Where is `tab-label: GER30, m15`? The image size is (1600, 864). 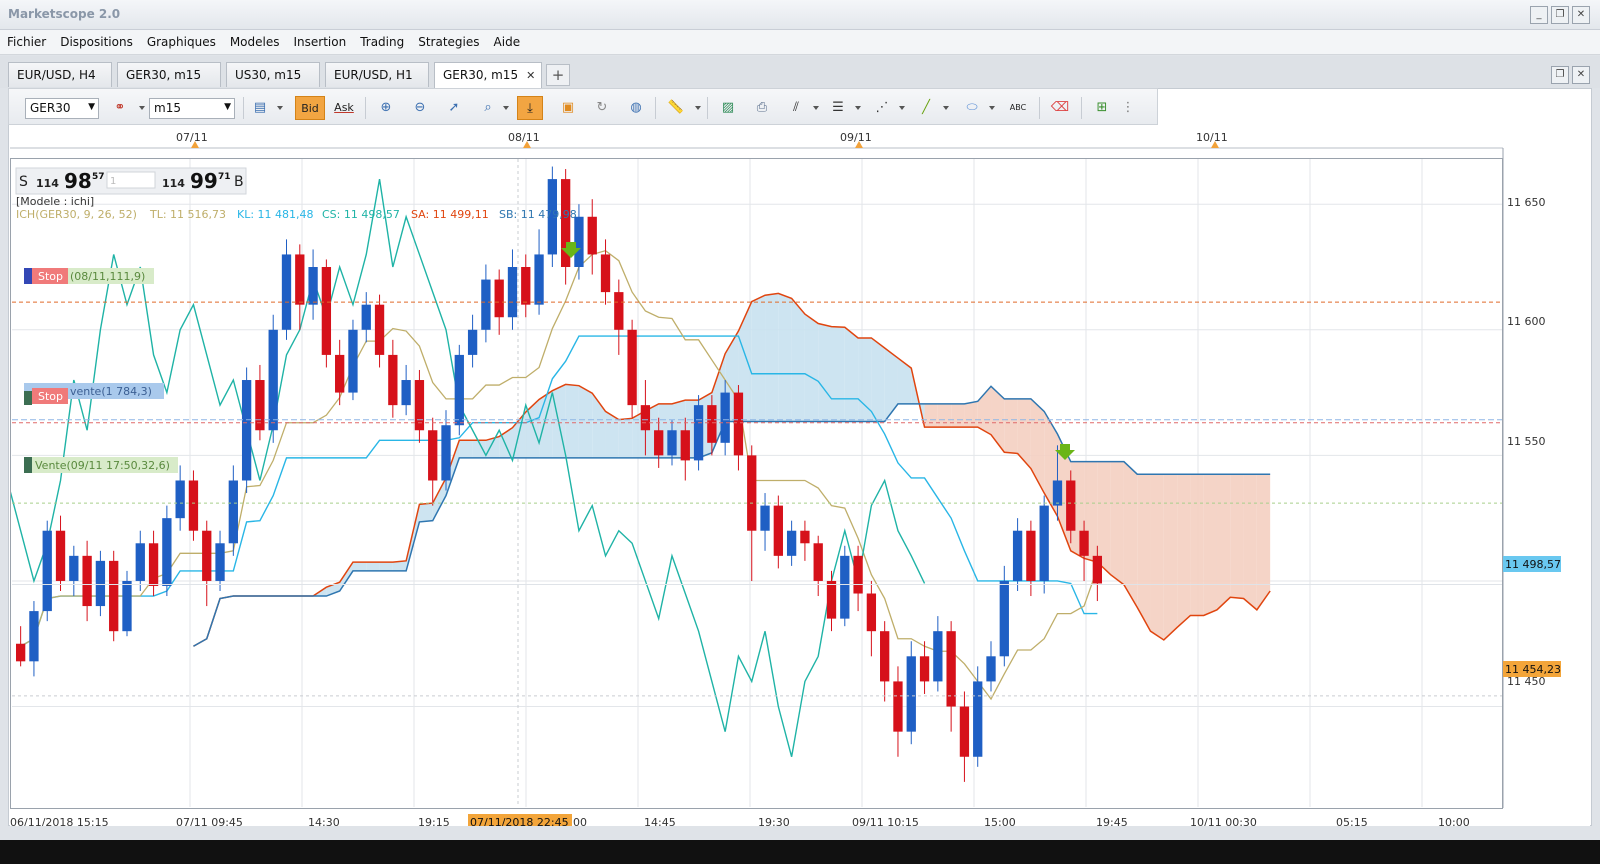 tab-label: GER30, m15 is located at coordinates (481, 75).